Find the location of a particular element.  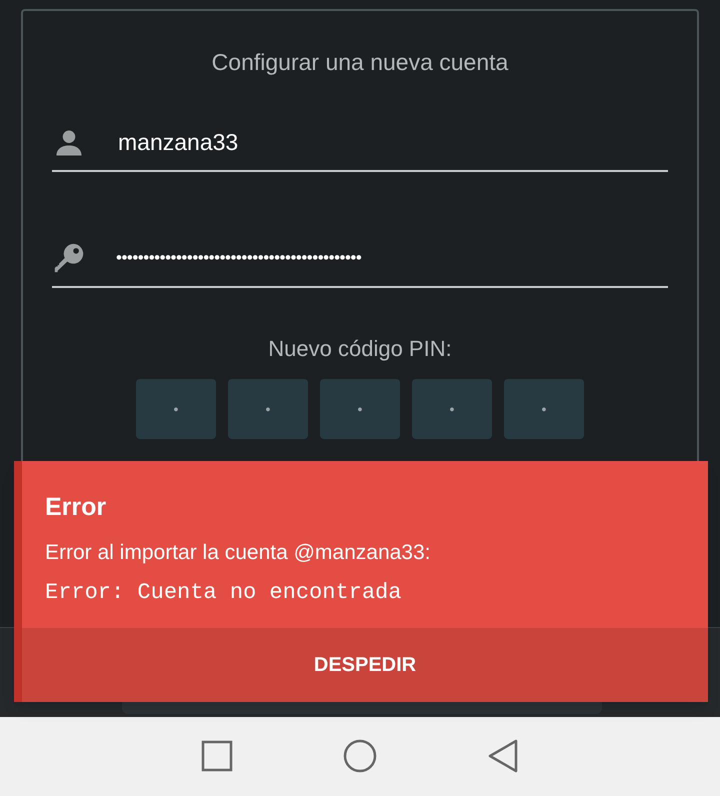

password-field: ••••••••••••••••••••••••••••••••••••••••••••• is located at coordinates (360, 259).